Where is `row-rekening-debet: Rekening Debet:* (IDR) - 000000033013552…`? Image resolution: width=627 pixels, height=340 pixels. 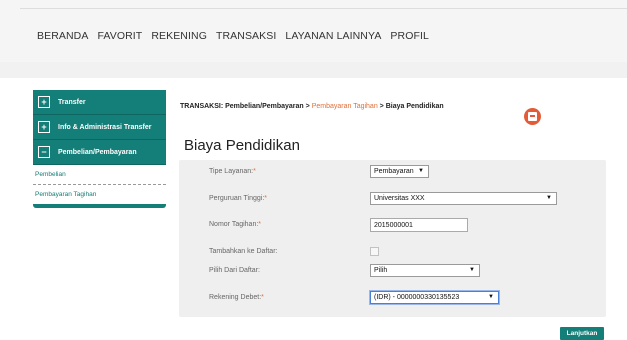 row-rekening-debet: Rekening Debet:* (IDR) - 000000033013552… is located at coordinates (392, 299).